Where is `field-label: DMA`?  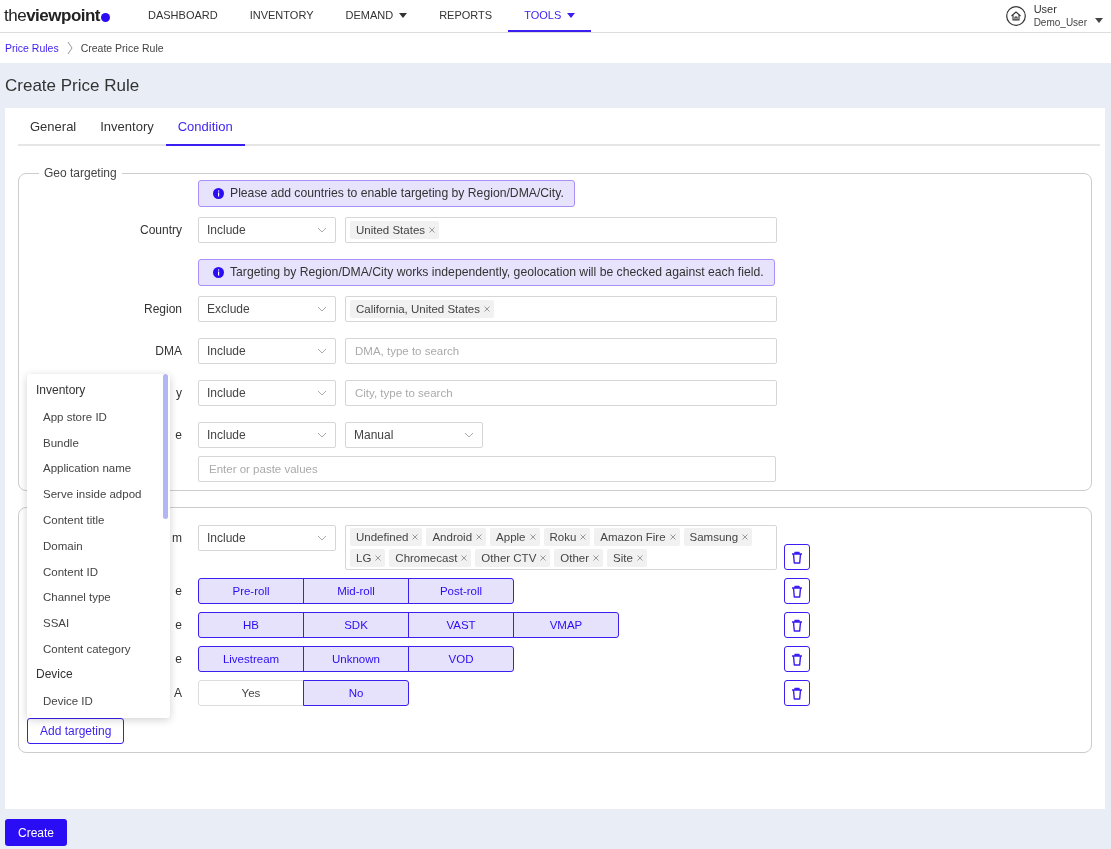 field-label: DMA is located at coordinates (168, 351).